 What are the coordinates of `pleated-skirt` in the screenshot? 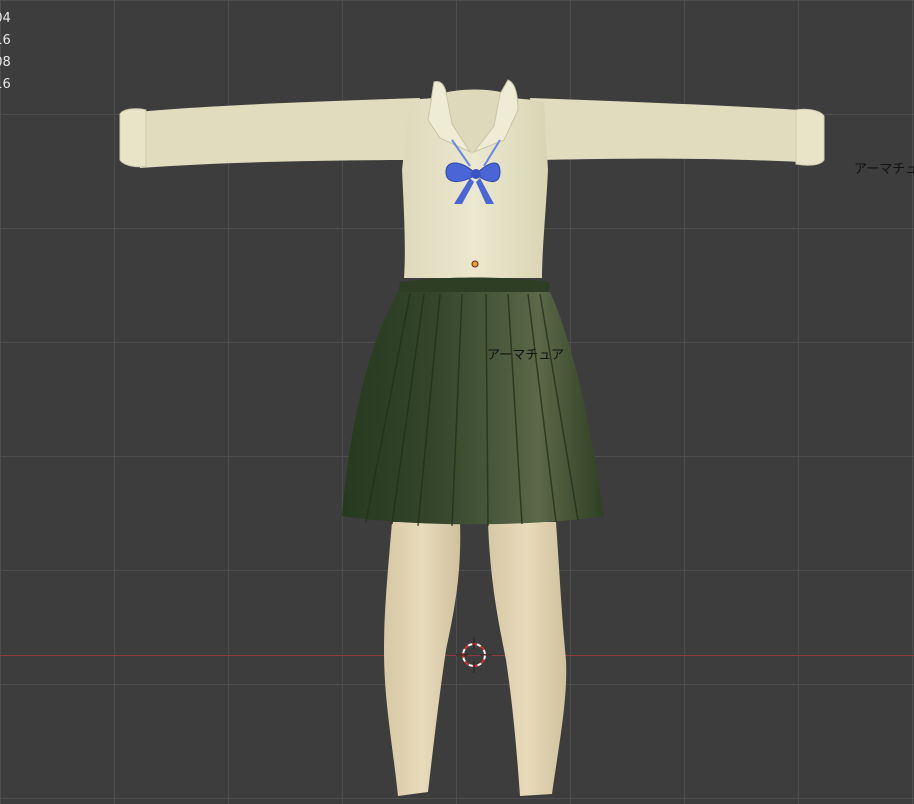 It's located at (473, 402).